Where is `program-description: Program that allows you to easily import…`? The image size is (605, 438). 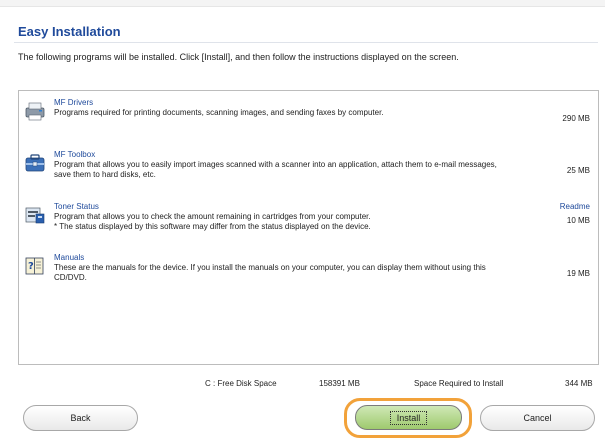
program-description: Program that allows you to easily import… is located at coordinates (275, 169).